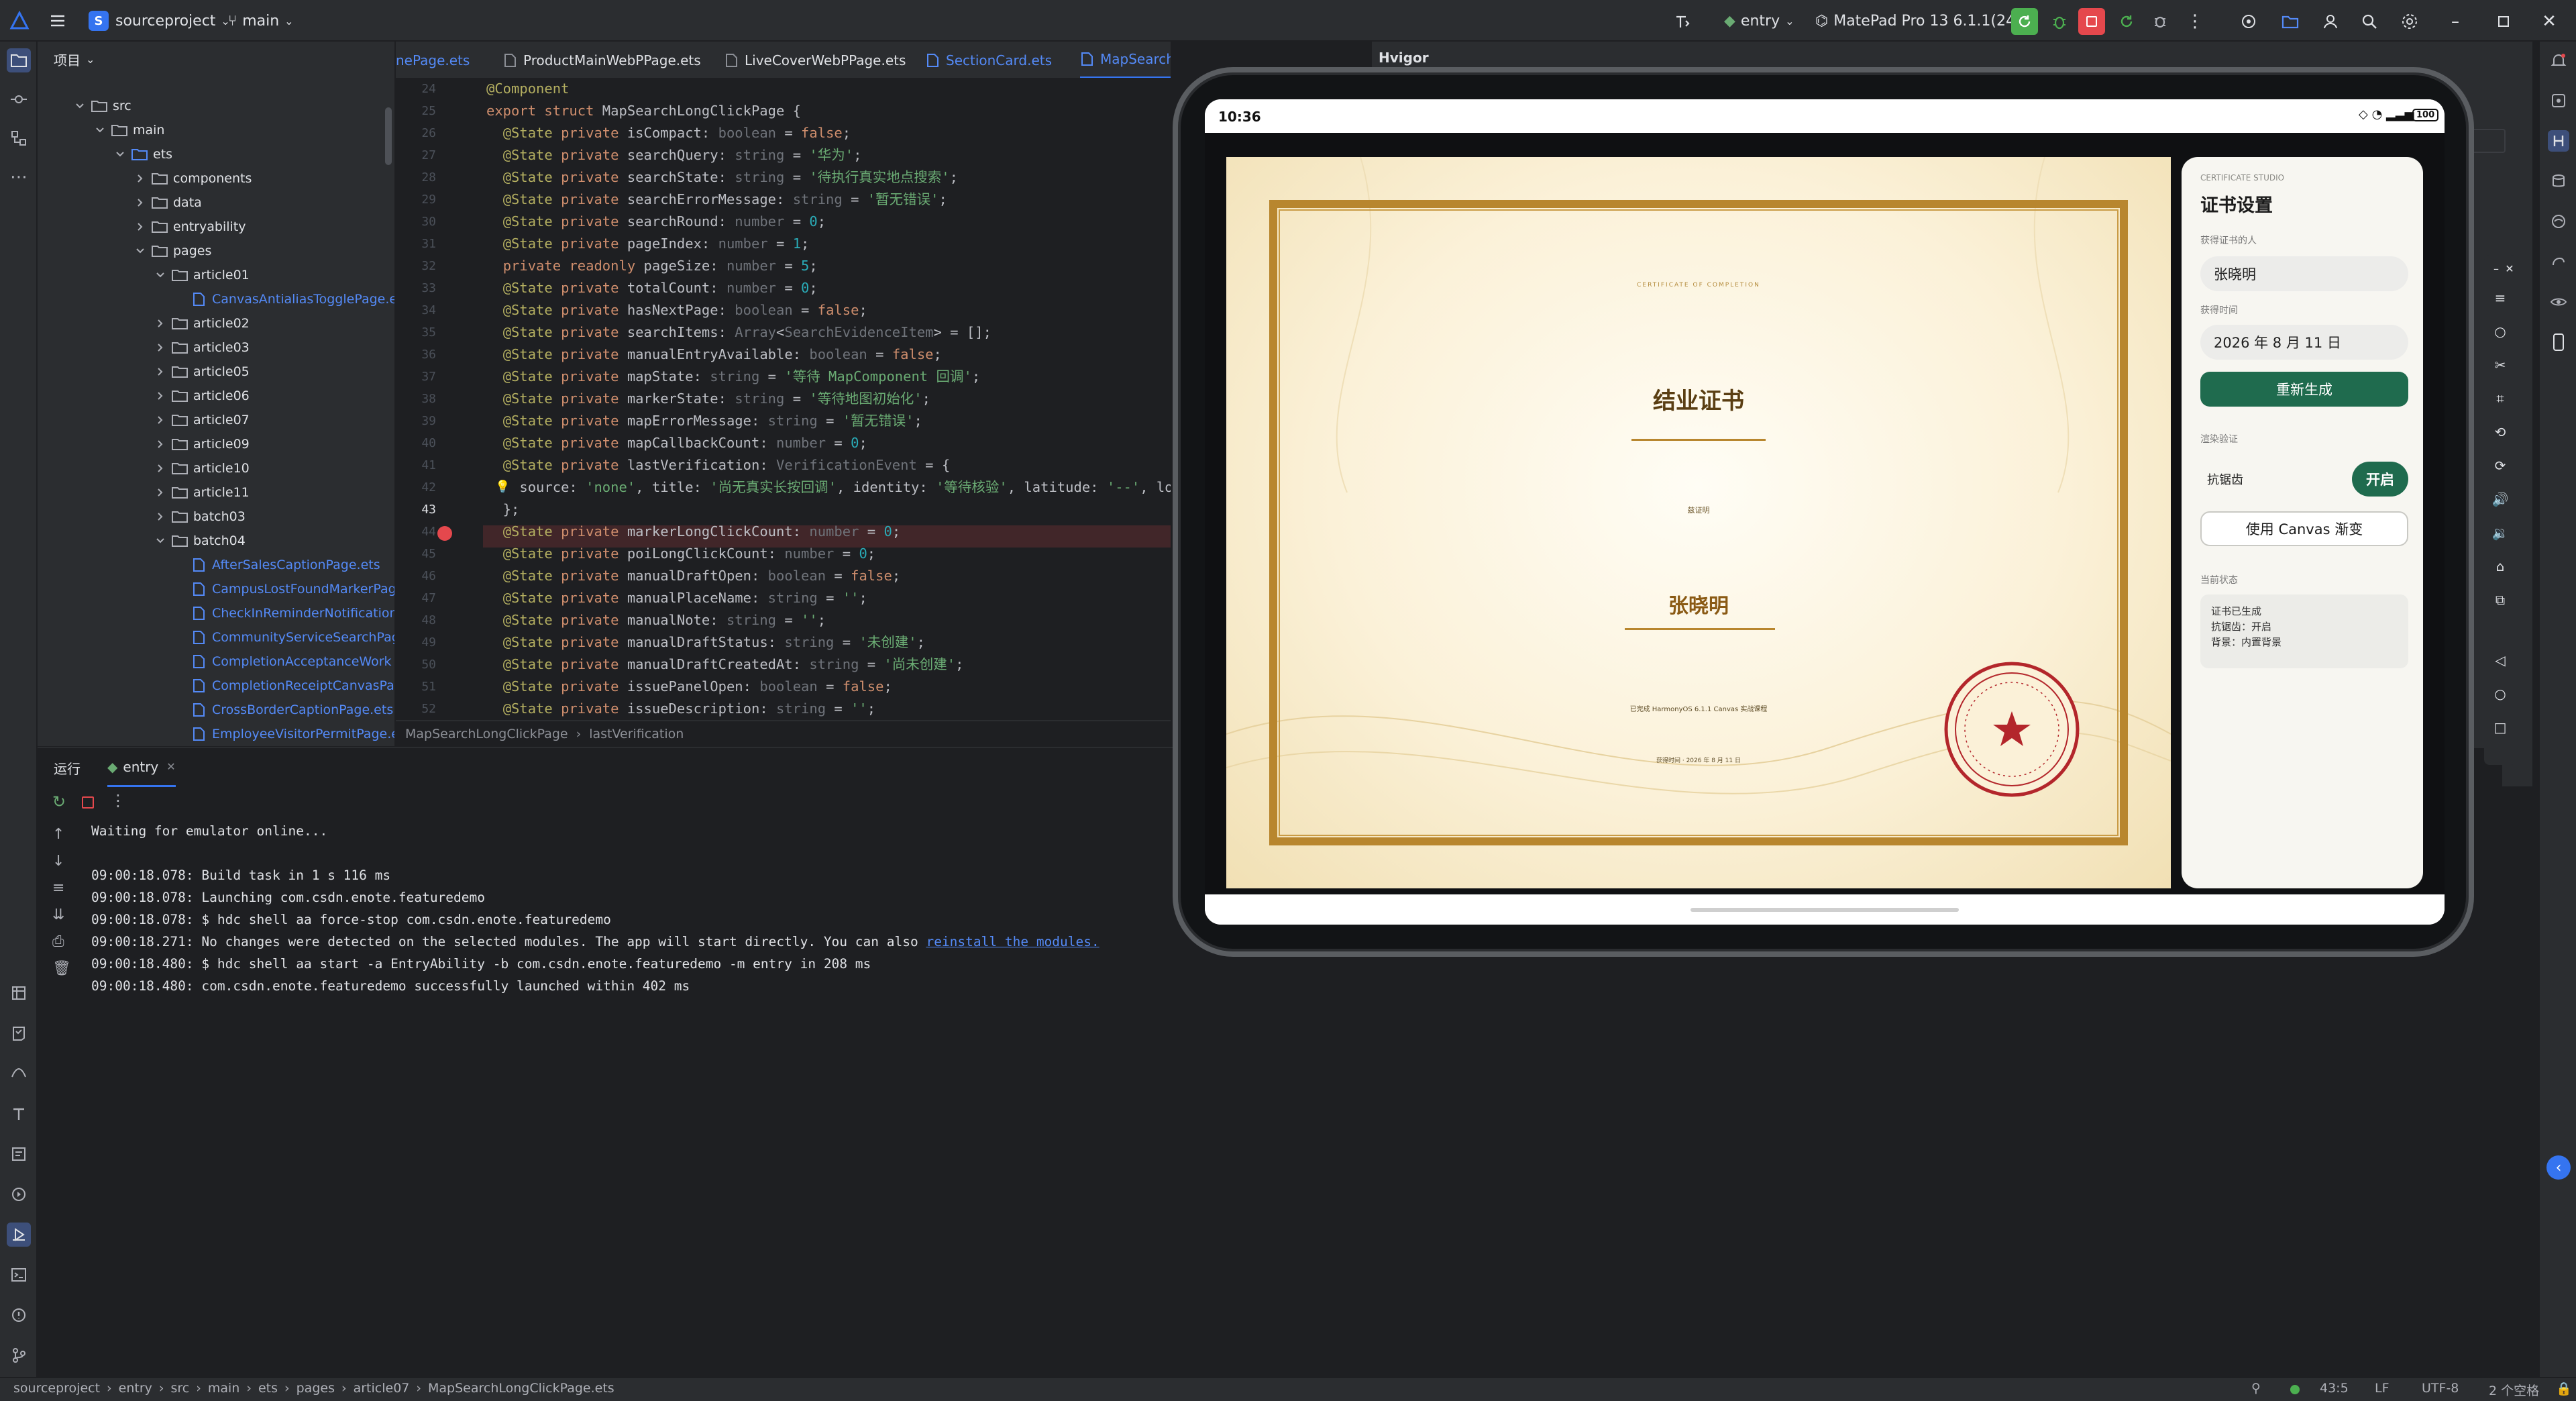  What do you see at coordinates (2500, 298) in the screenshot?
I see `emu-menu-icon: ≡` at bounding box center [2500, 298].